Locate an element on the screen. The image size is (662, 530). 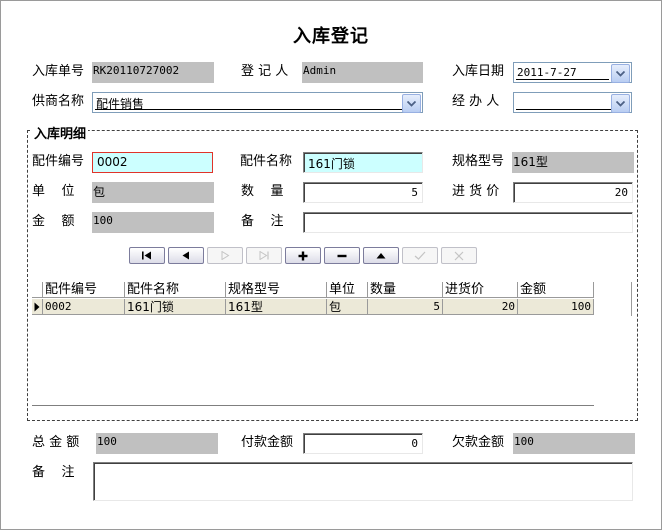
date-picker: 2011-7-27 is located at coordinates (572, 72).